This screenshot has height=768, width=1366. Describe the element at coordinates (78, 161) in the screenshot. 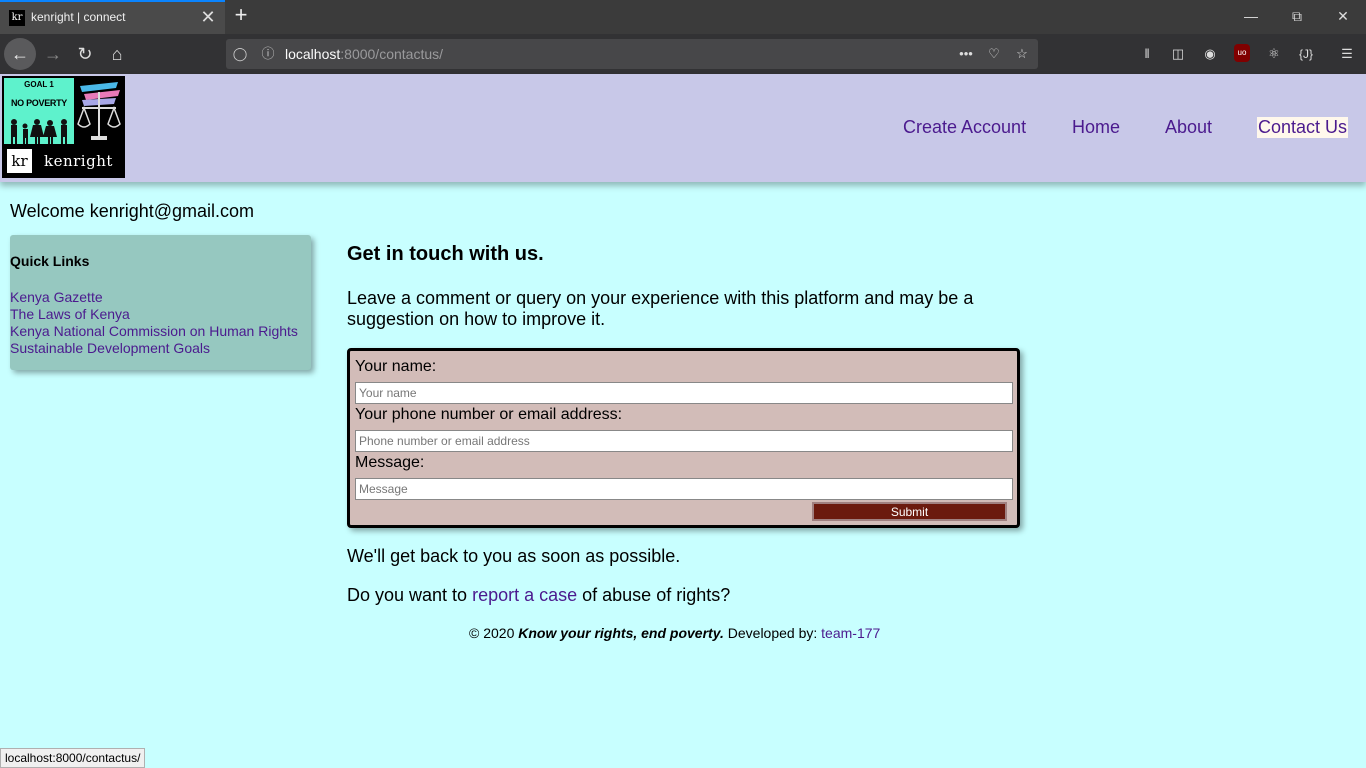

I see `logo-name: kenright` at that location.